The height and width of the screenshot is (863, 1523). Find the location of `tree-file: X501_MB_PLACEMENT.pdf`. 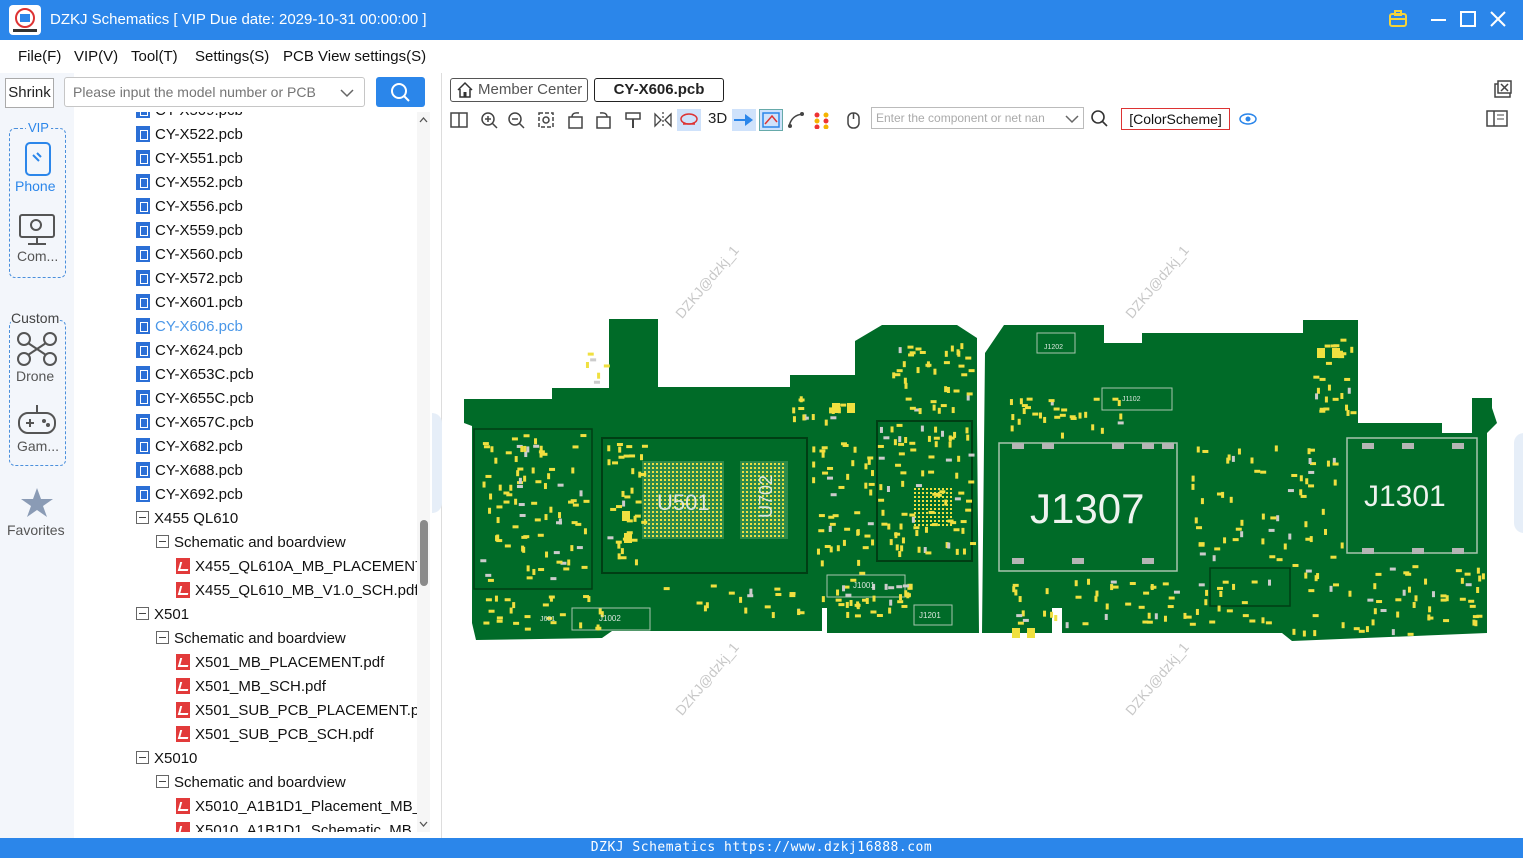

tree-file: X501_MB_PLACEMENT.pdf is located at coordinates (280, 666).